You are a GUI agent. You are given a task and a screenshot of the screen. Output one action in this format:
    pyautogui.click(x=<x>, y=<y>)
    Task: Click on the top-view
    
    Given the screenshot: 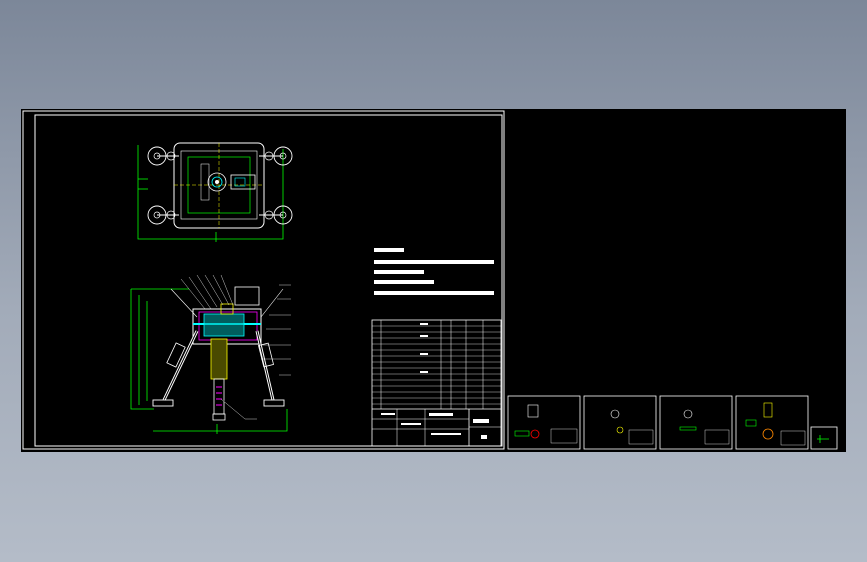 What is the action you would take?
    pyautogui.click(x=215, y=192)
    